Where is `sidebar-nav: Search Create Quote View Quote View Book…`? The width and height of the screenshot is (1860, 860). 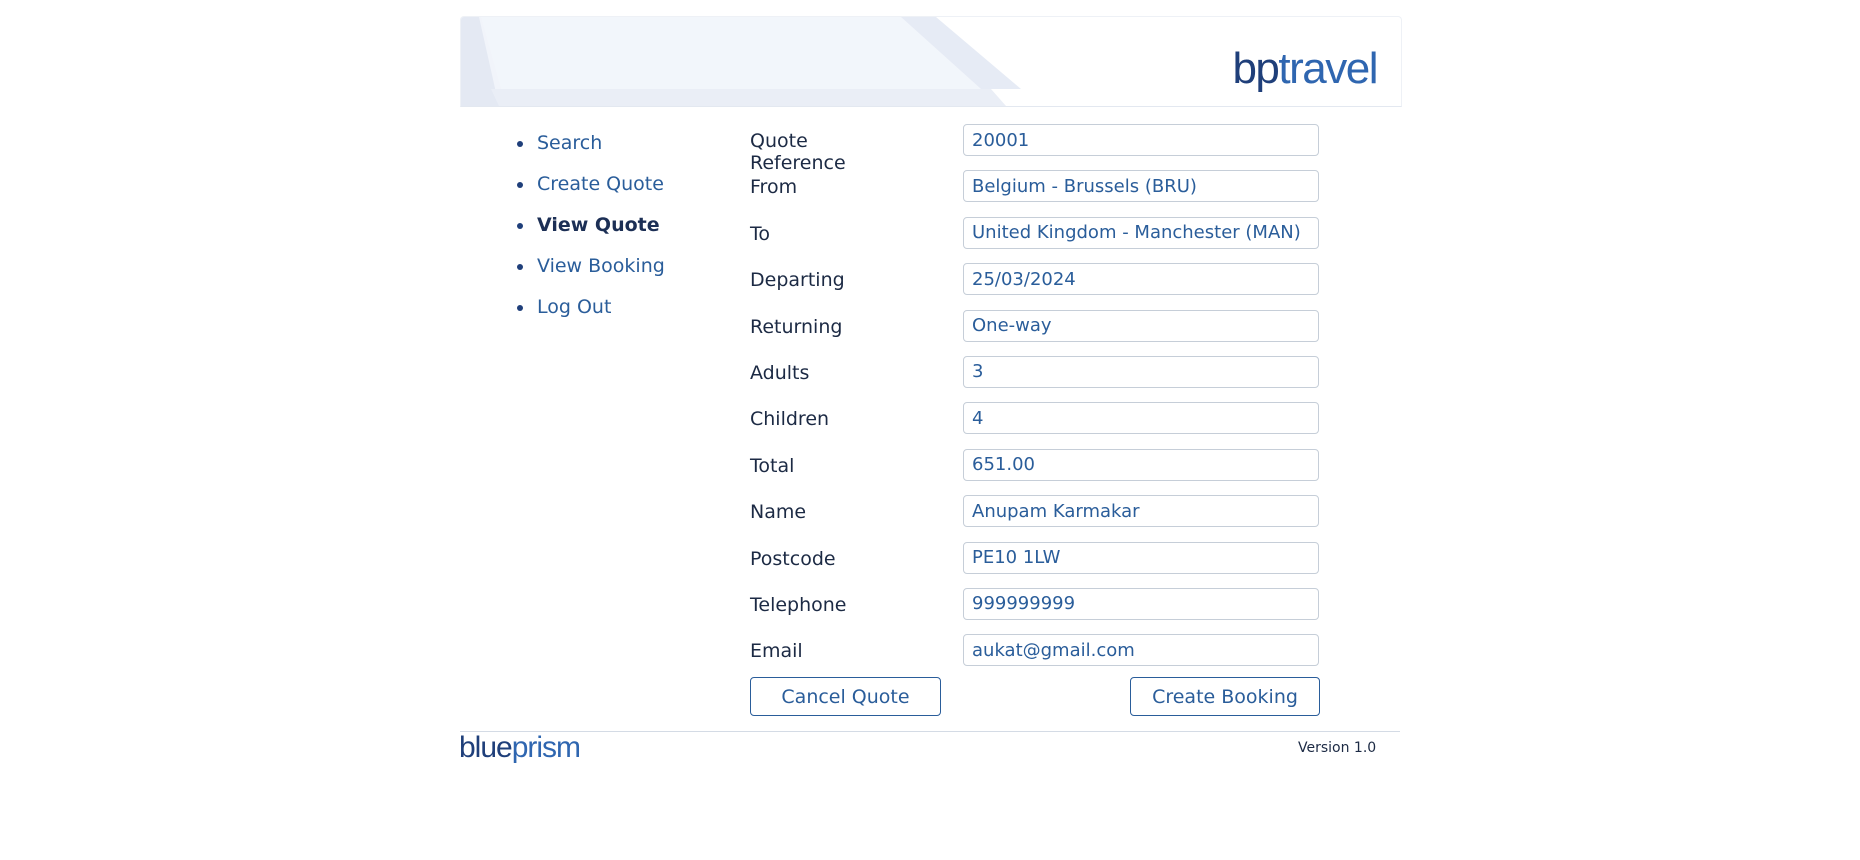
sidebar-nav: Search Create Quote View Quote View Book… is located at coordinates (590, 234).